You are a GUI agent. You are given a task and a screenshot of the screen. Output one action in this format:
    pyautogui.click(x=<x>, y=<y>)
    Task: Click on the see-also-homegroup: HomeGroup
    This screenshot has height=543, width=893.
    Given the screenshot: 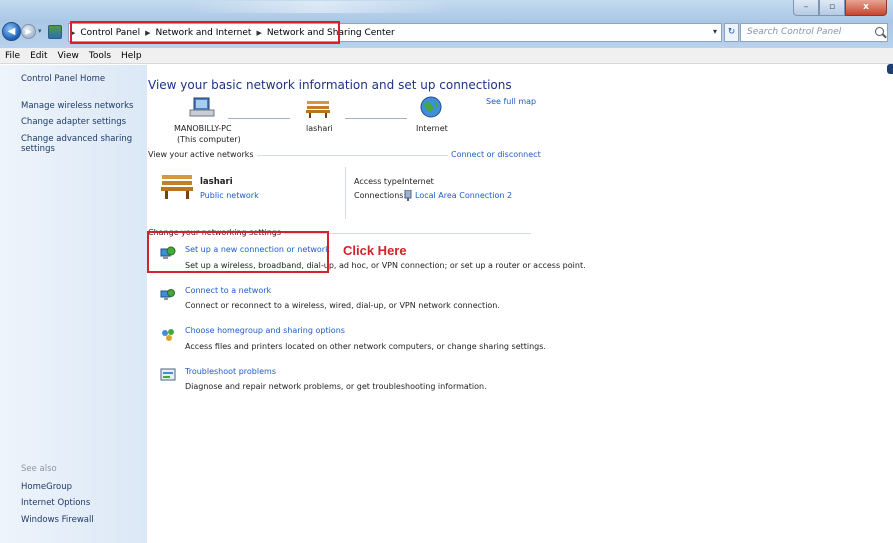 What is the action you would take?
    pyautogui.click(x=46, y=487)
    